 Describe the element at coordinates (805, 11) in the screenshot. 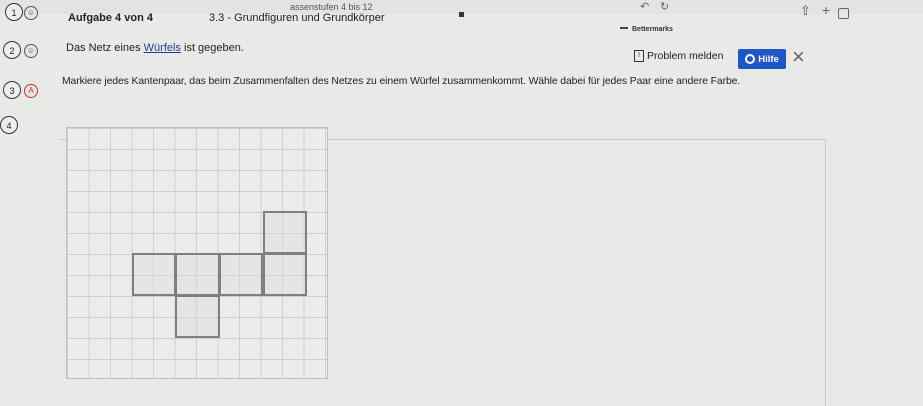

I see `share-icon: ⇧` at that location.